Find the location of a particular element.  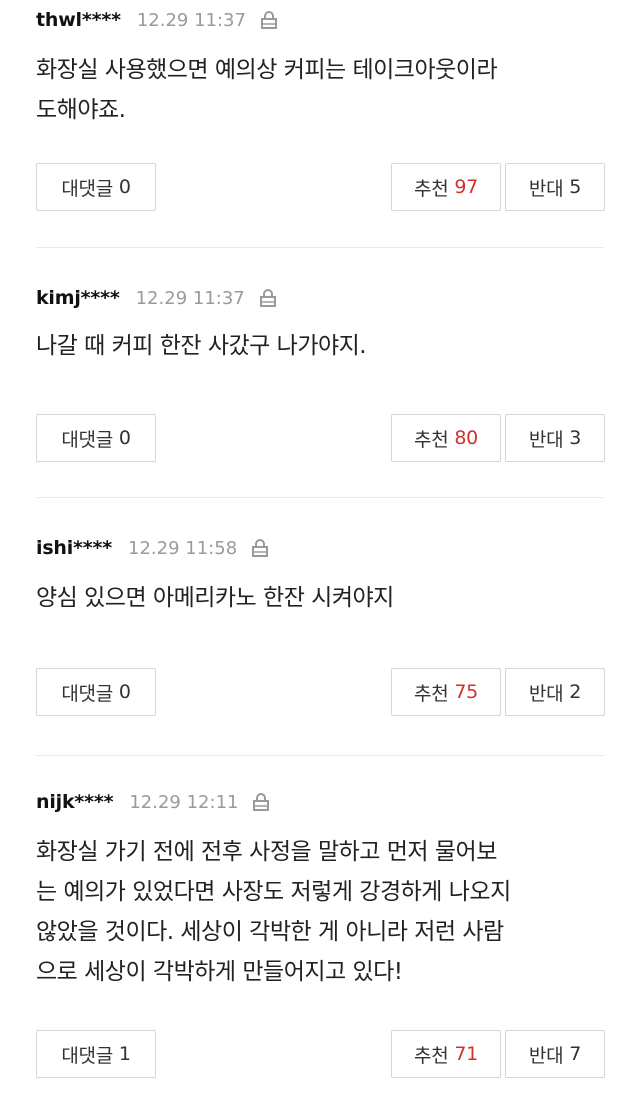

recommend-button: 추천 71 is located at coordinates (446, 1054).